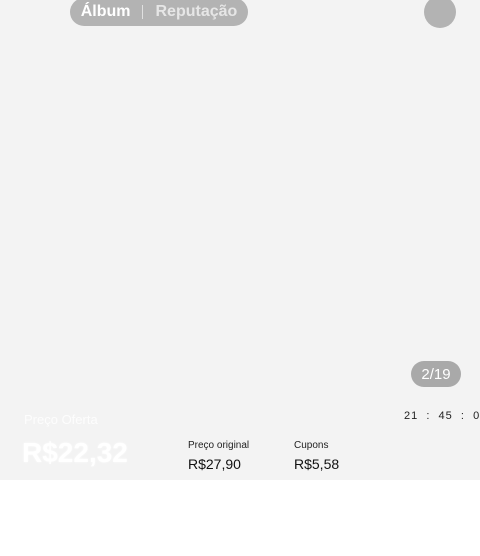 The height and width of the screenshot is (556, 480). Describe the element at coordinates (240, 518) in the screenshot. I see `bottom-area` at that location.